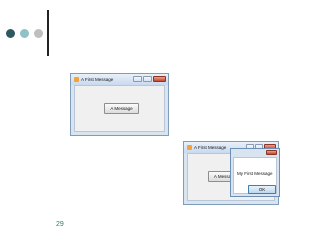  I want to click on message-text: My First Message, so click(255, 173).